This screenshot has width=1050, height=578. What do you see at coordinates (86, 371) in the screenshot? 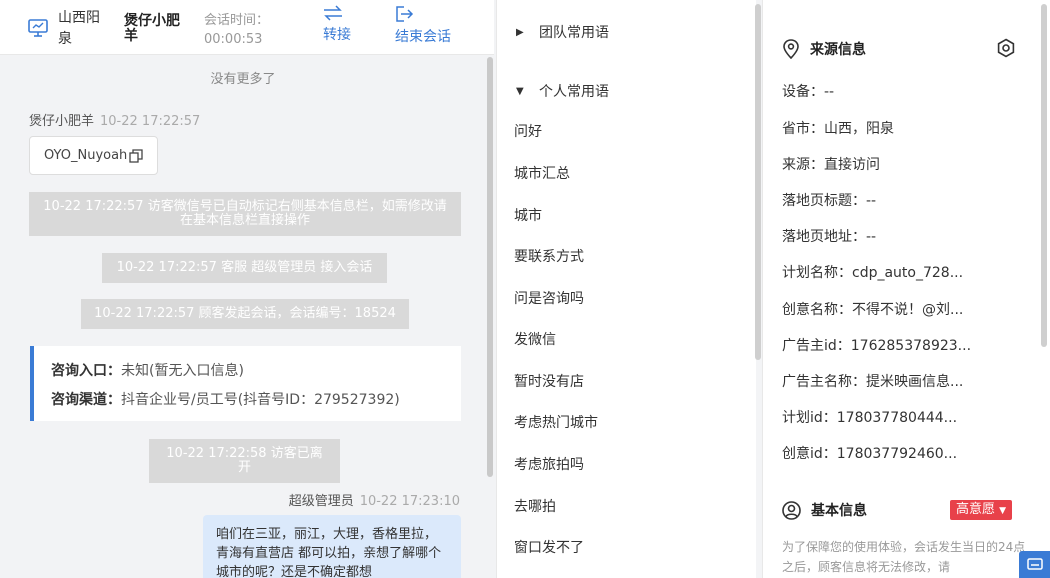
I see `consult-entry-label: 咨询入口：` at bounding box center [86, 371].